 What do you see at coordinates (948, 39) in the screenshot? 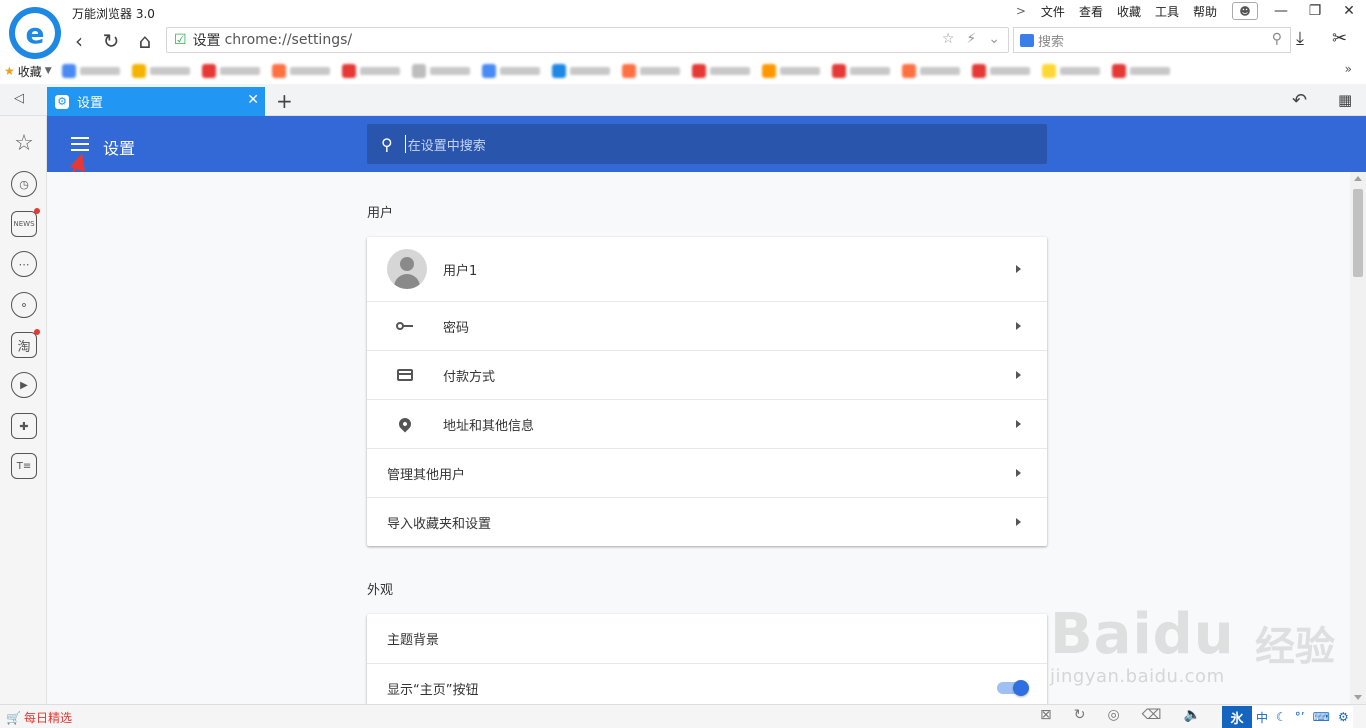
I see `bookmark-star-icon: ☆` at bounding box center [948, 39].